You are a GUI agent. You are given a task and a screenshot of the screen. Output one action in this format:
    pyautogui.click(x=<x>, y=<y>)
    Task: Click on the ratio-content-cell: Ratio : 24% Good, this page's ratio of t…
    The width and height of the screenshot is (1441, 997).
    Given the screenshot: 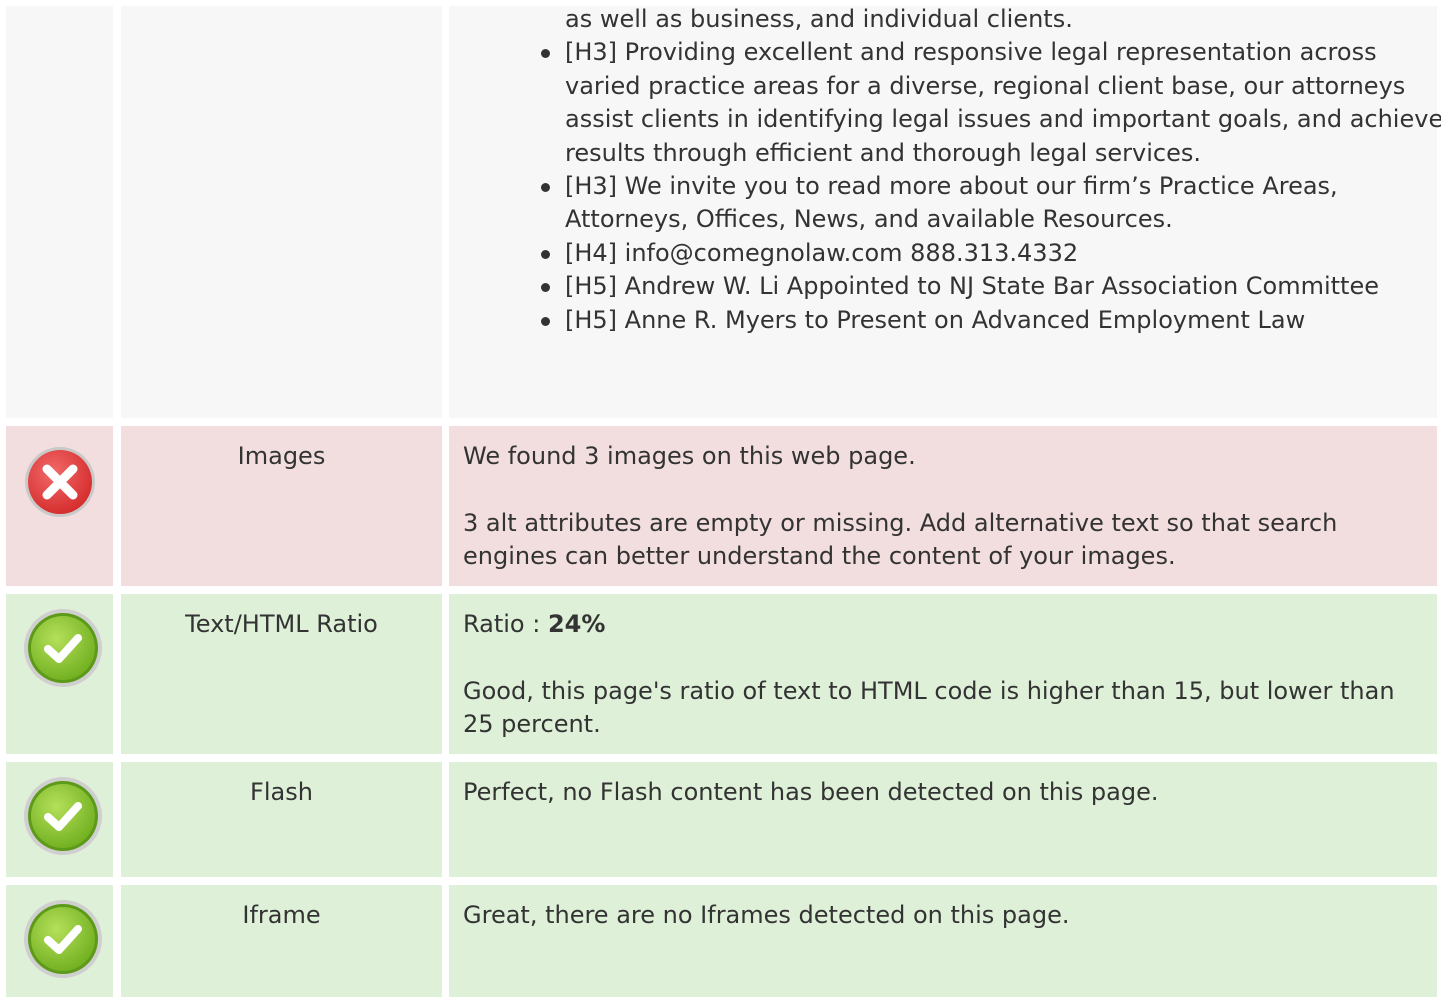 What is the action you would take?
    pyautogui.click(x=943, y=674)
    